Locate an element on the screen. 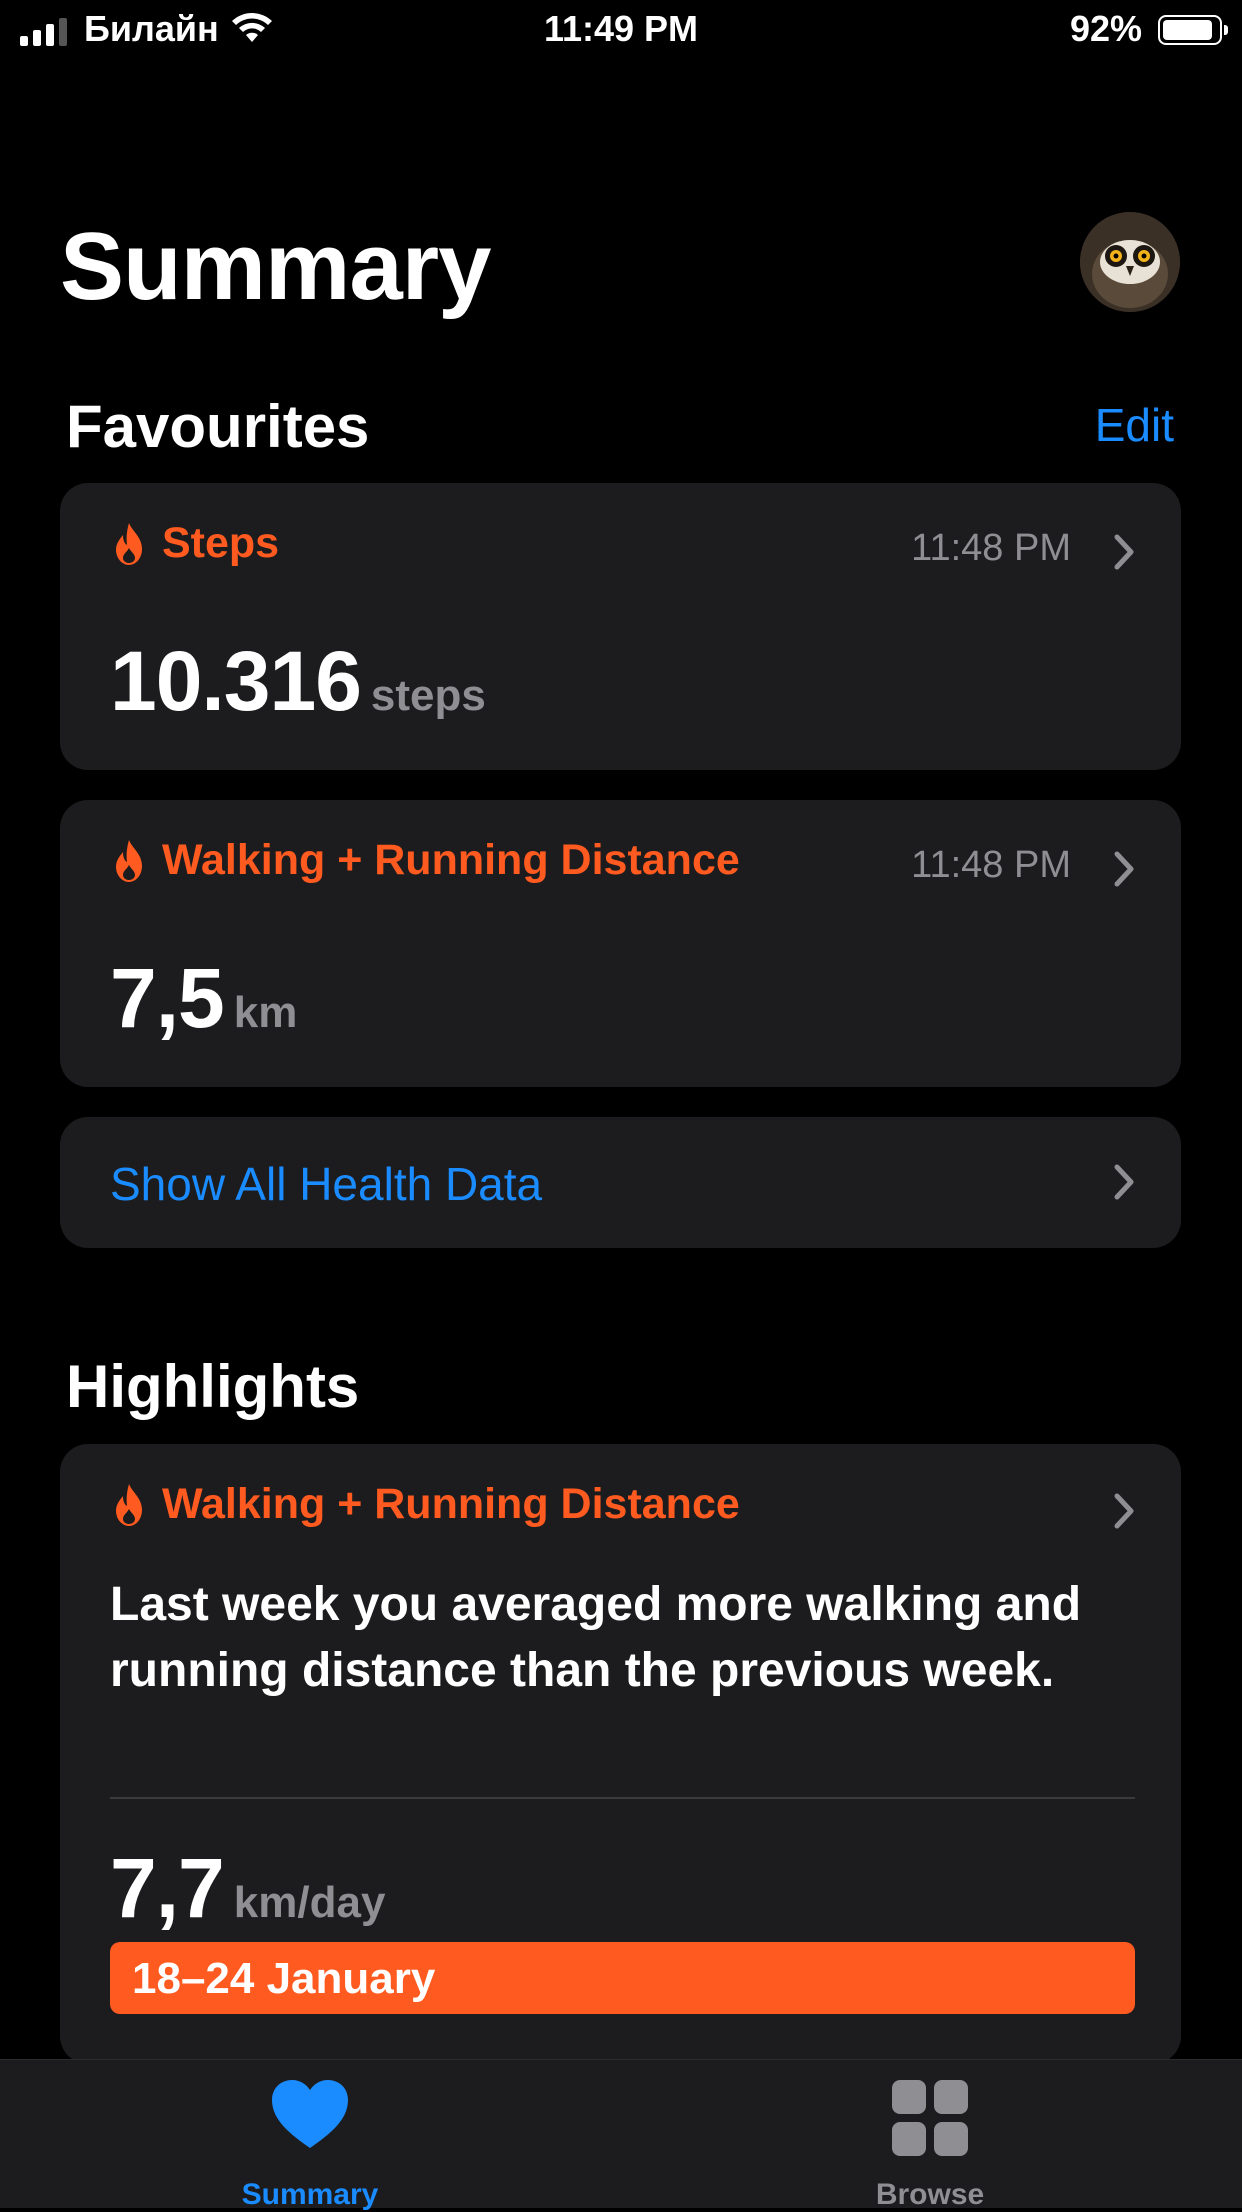  date-range-bar: 18–24 January is located at coordinates (622, 1978).